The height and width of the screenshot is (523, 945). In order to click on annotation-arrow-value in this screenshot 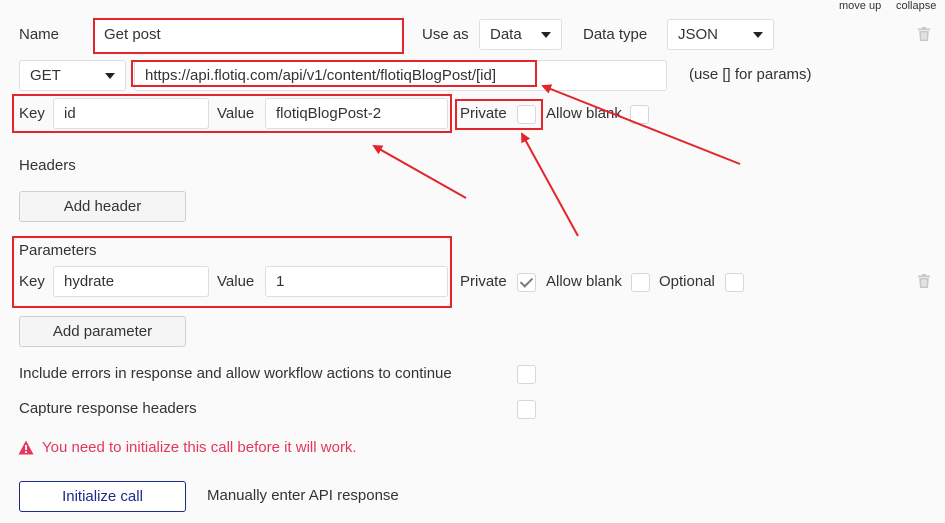, I will do `click(419, 172)`.